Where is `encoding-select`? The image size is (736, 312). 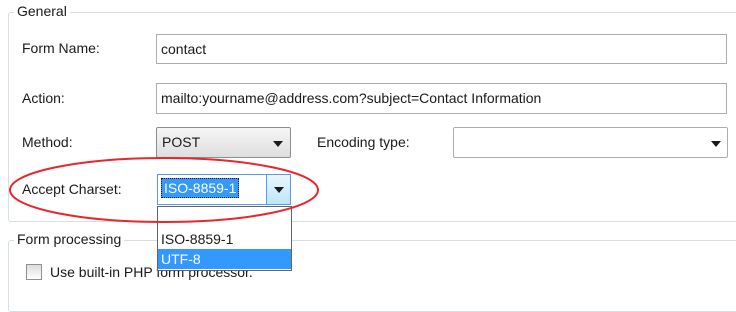 encoding-select is located at coordinates (590, 142).